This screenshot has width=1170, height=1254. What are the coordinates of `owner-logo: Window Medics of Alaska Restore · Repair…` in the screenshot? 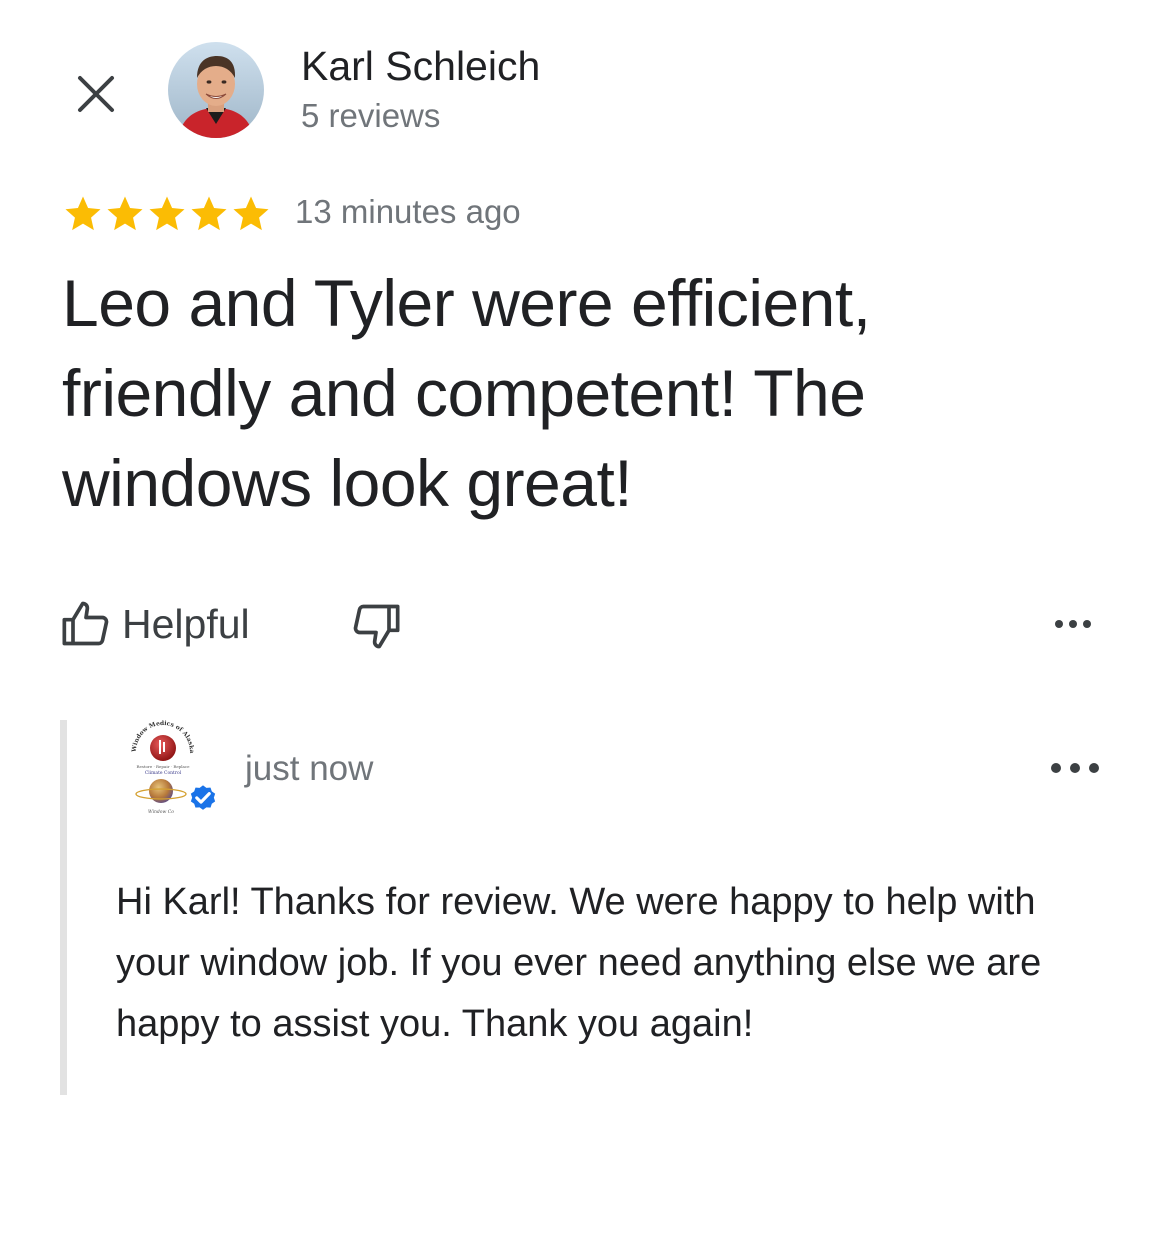 It's located at (178, 768).